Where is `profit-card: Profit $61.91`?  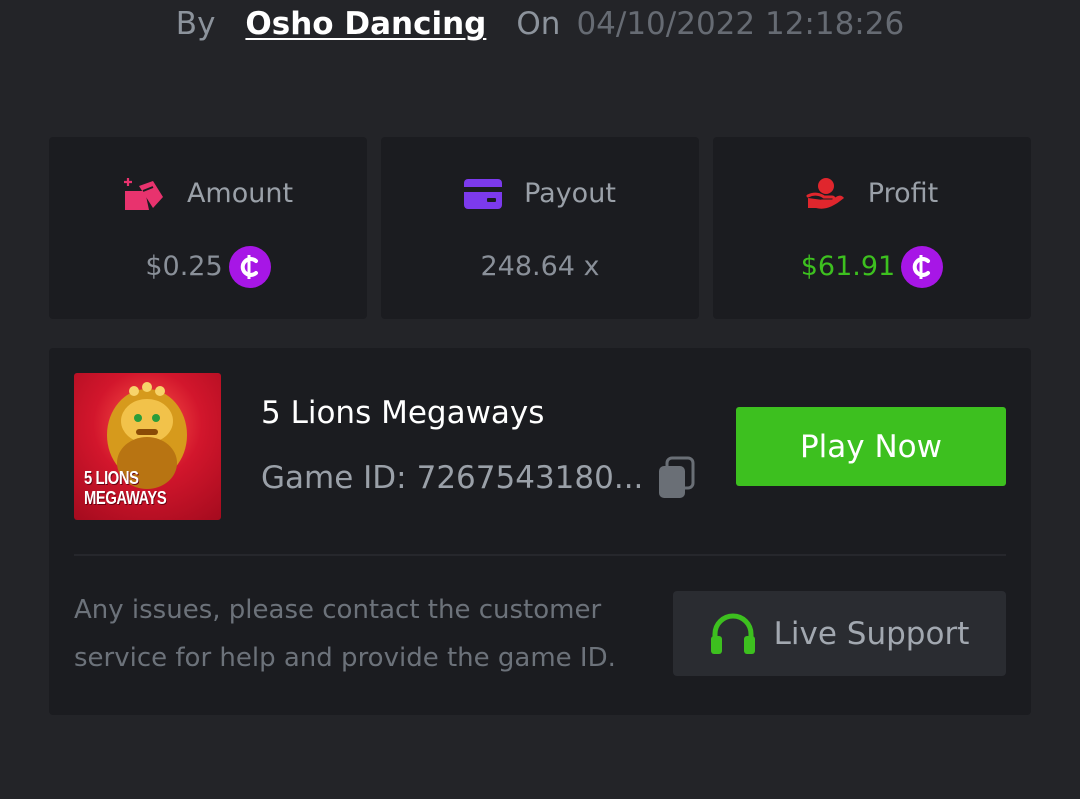
profit-card: Profit $61.91 is located at coordinates (872, 228).